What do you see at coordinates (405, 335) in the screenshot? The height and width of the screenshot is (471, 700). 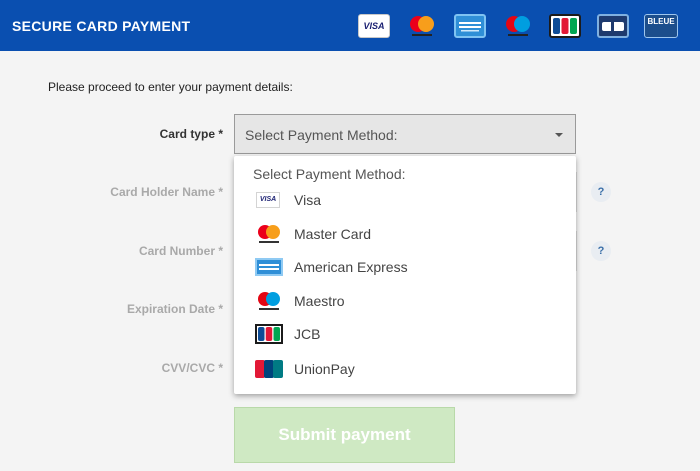 I see `option-jcb: JCB` at bounding box center [405, 335].